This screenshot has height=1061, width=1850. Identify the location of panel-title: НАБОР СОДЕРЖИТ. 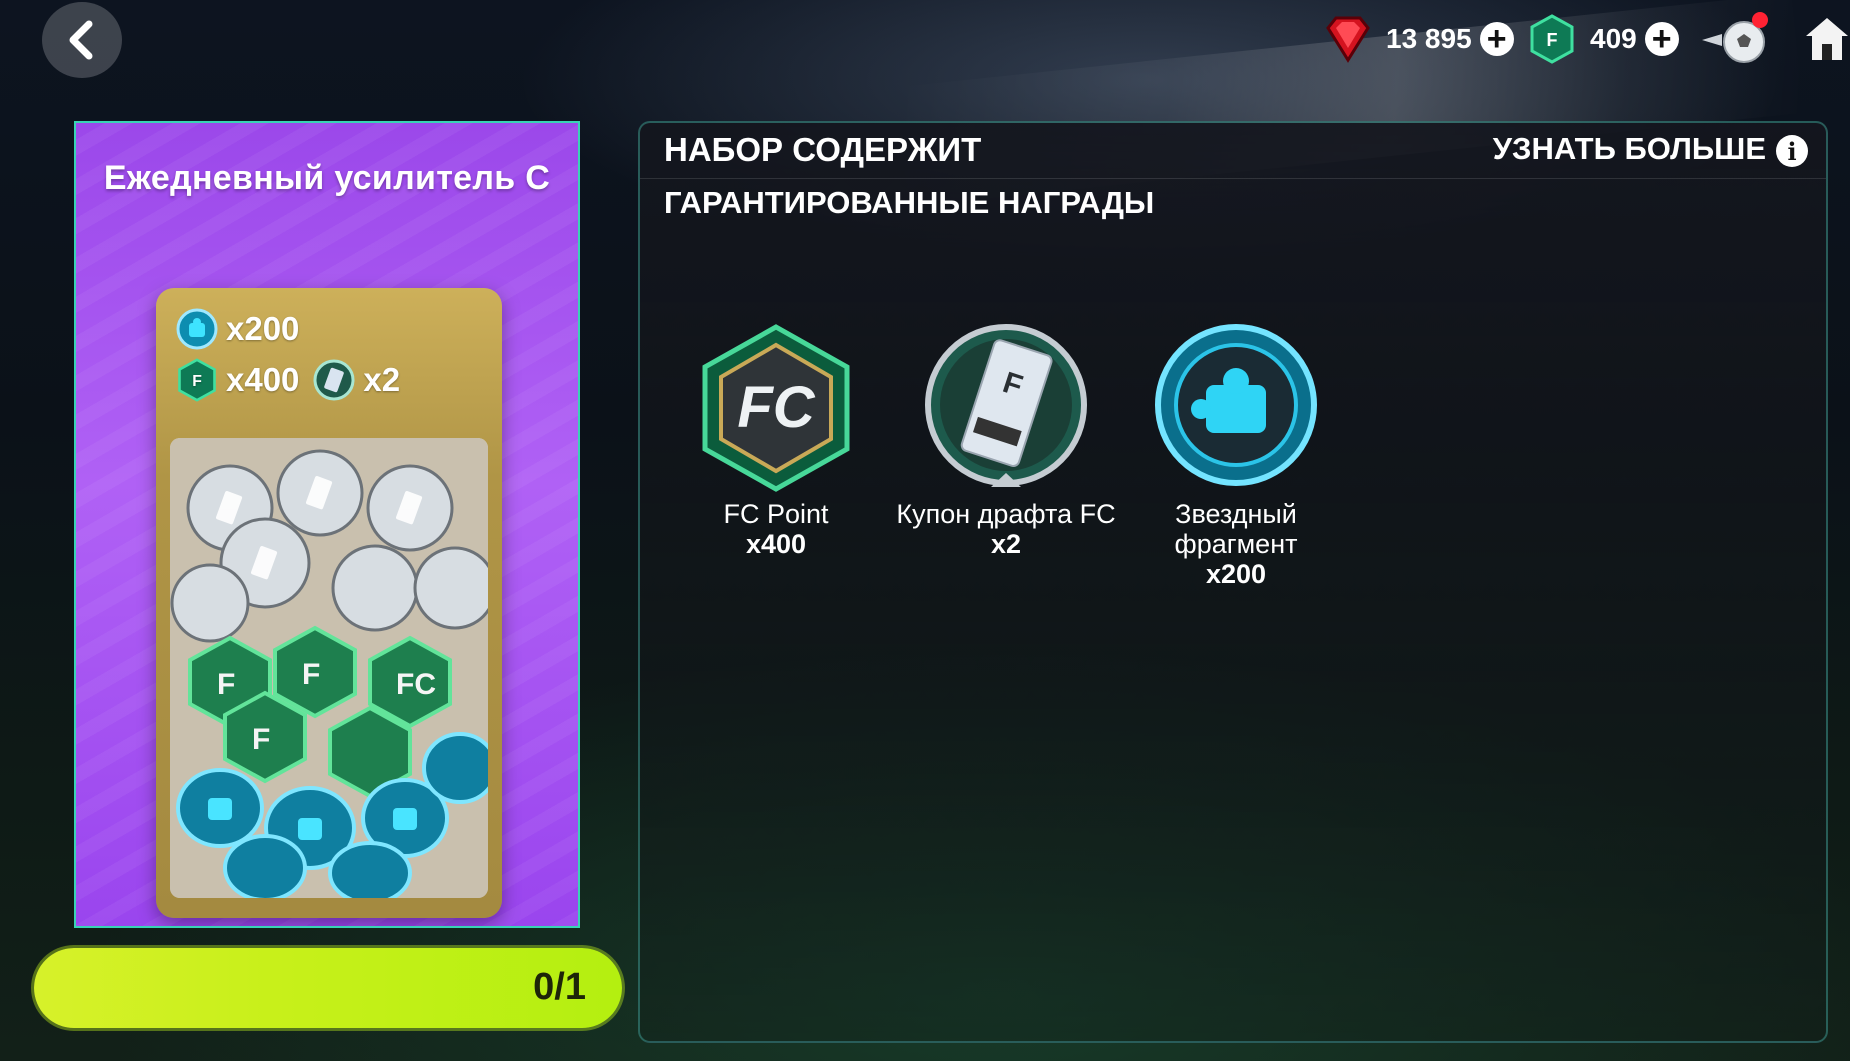
(823, 149).